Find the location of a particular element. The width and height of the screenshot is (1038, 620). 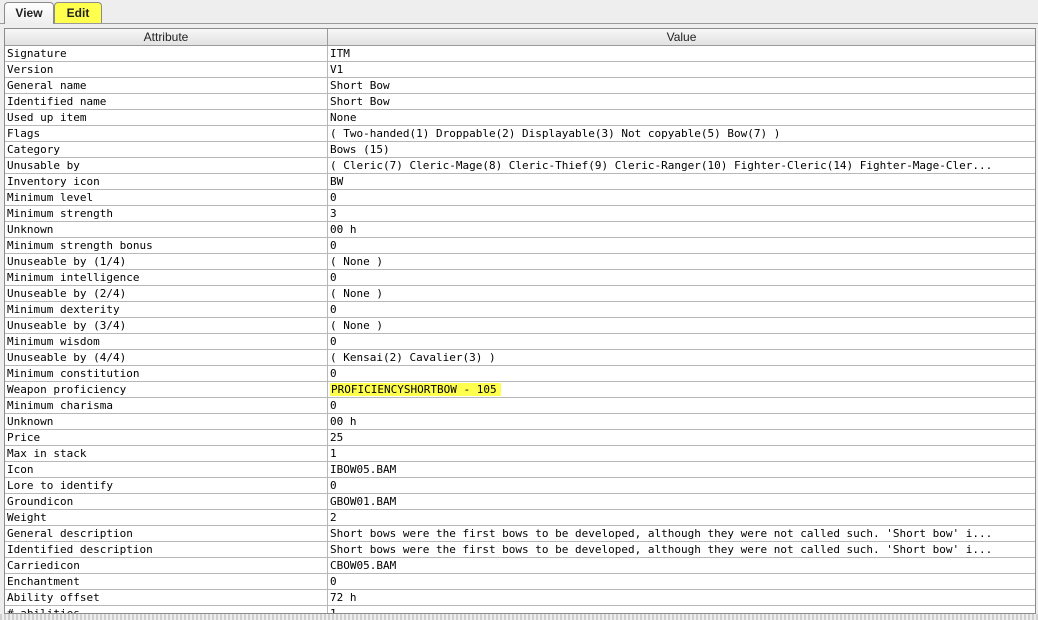

column-header-attribute: Attribute is located at coordinates (166, 37).